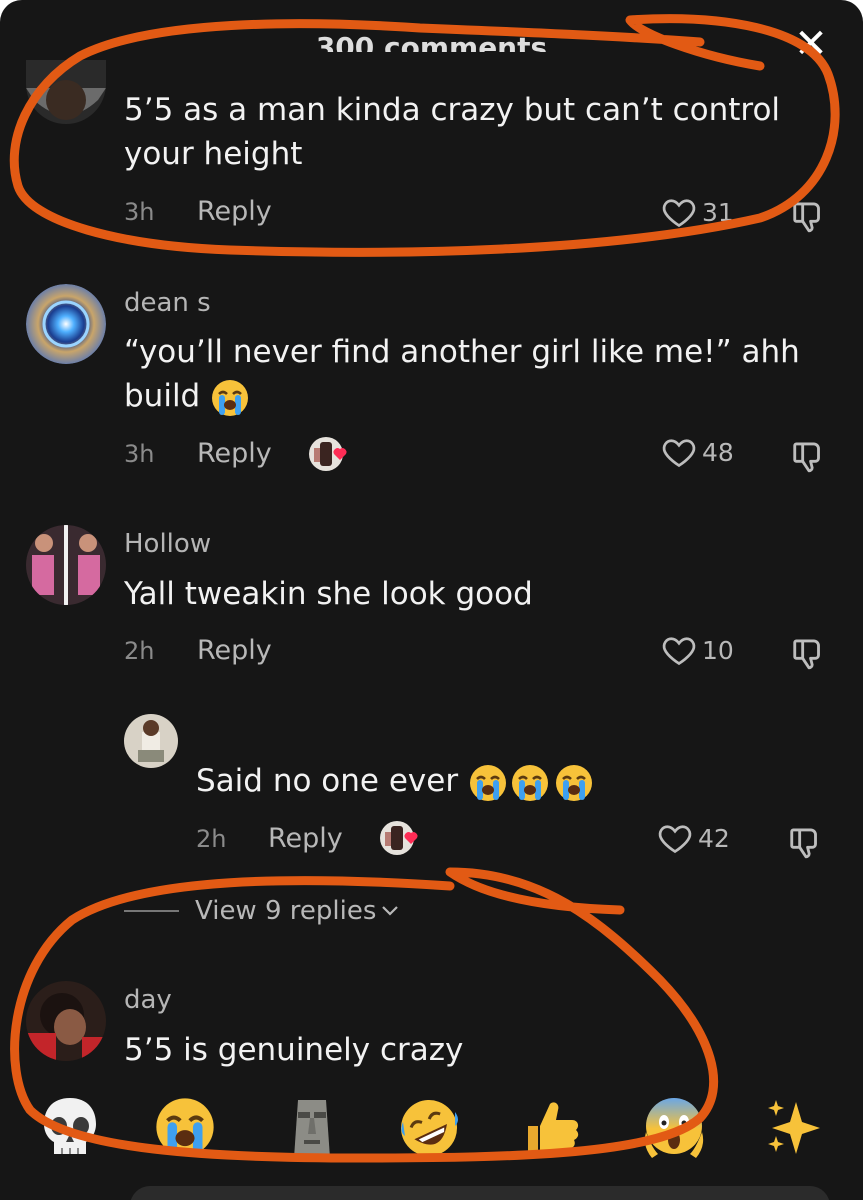 The image size is (863, 1200). I want to click on like-count: 42, so click(714, 838).